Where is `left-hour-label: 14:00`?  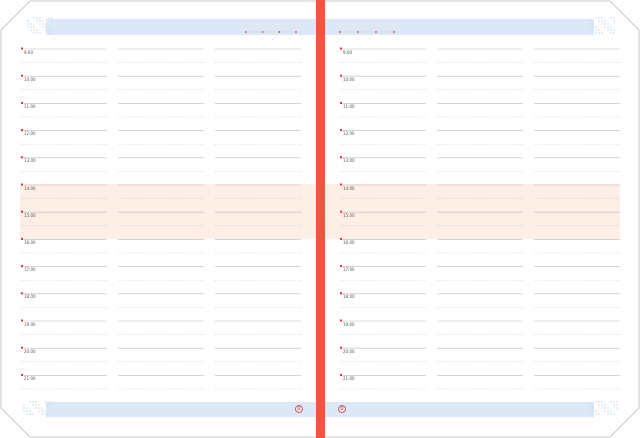
left-hour-label: 14:00 is located at coordinates (30, 188).